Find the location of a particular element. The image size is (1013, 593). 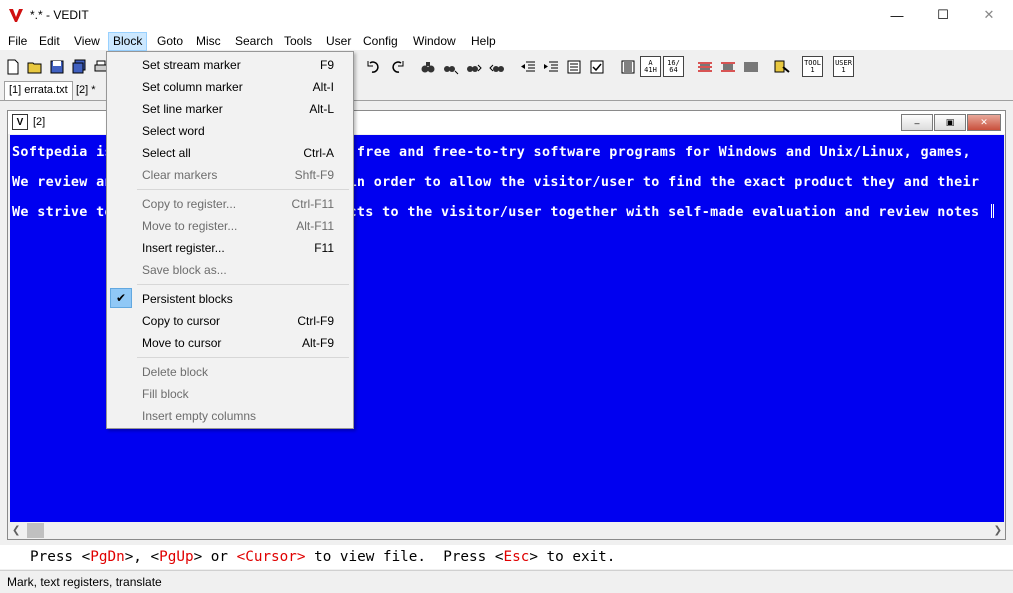

menu-view: View is located at coordinates (87, 41).